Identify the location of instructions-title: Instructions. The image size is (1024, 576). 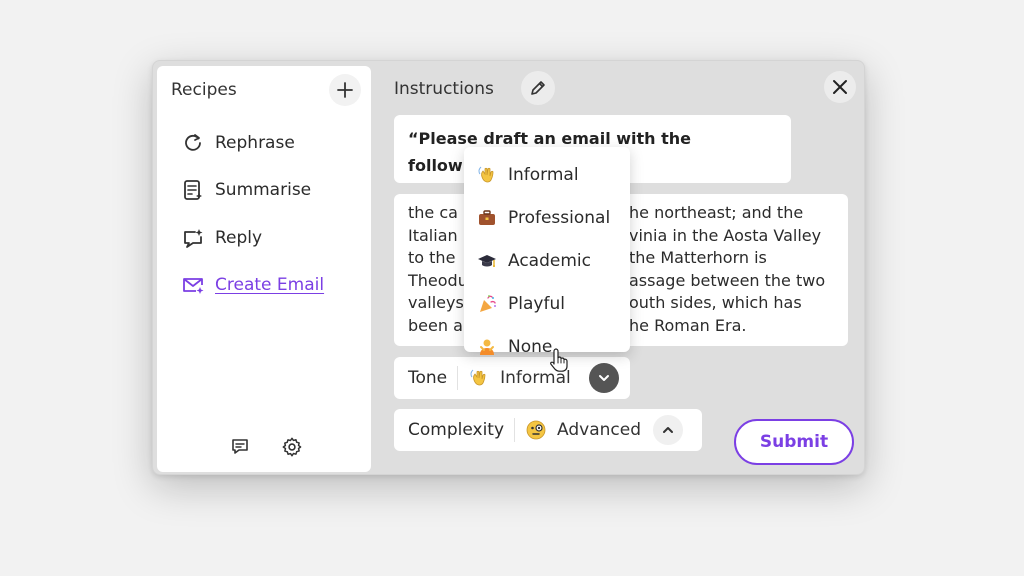
(444, 89).